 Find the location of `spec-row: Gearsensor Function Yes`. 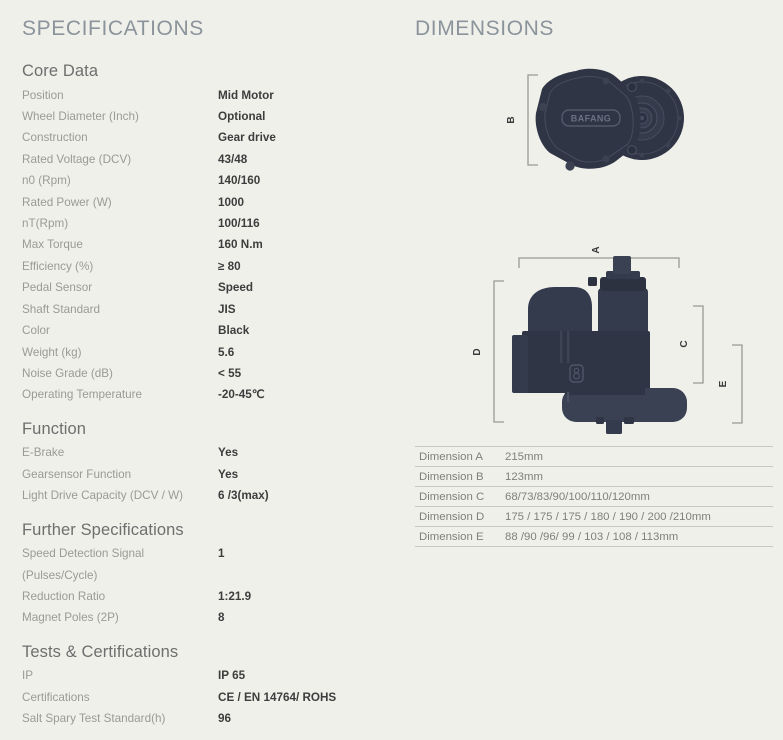

spec-row: Gearsensor Function Yes is located at coordinates (211, 474).